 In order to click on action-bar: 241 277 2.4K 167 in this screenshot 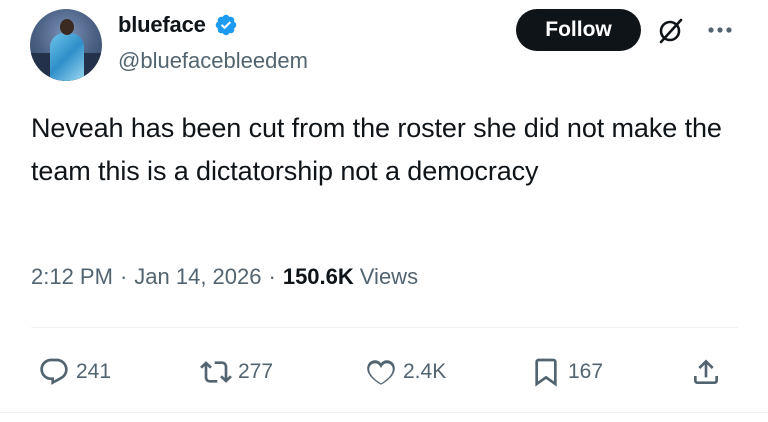, I will do `click(384, 372)`.